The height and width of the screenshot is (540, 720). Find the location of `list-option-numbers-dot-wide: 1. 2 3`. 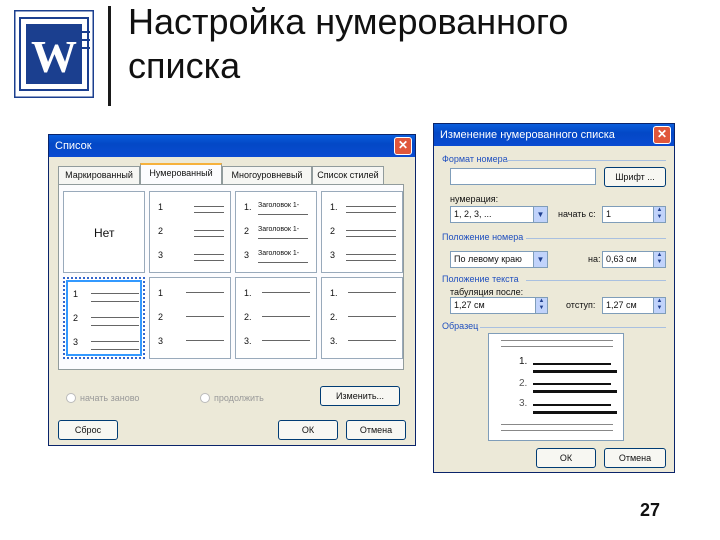

list-option-numbers-dot-wide: 1. 2 3 is located at coordinates (362, 232).